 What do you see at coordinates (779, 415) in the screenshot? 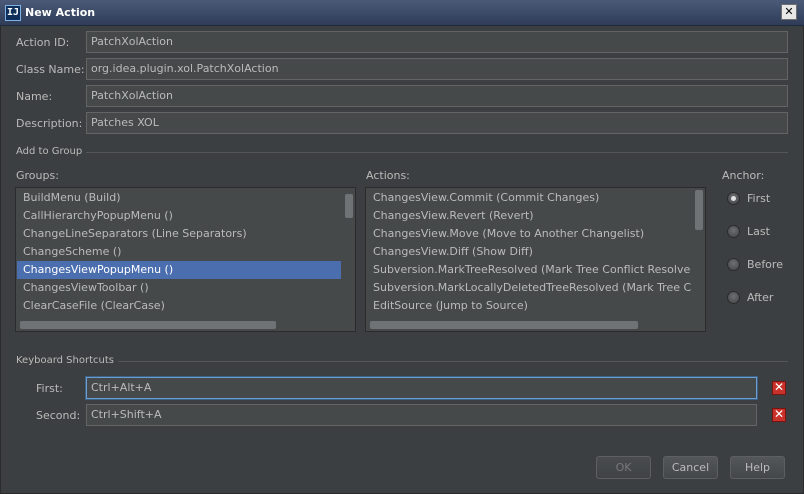
I see `remove-second-shortcut-icon: ✕` at bounding box center [779, 415].